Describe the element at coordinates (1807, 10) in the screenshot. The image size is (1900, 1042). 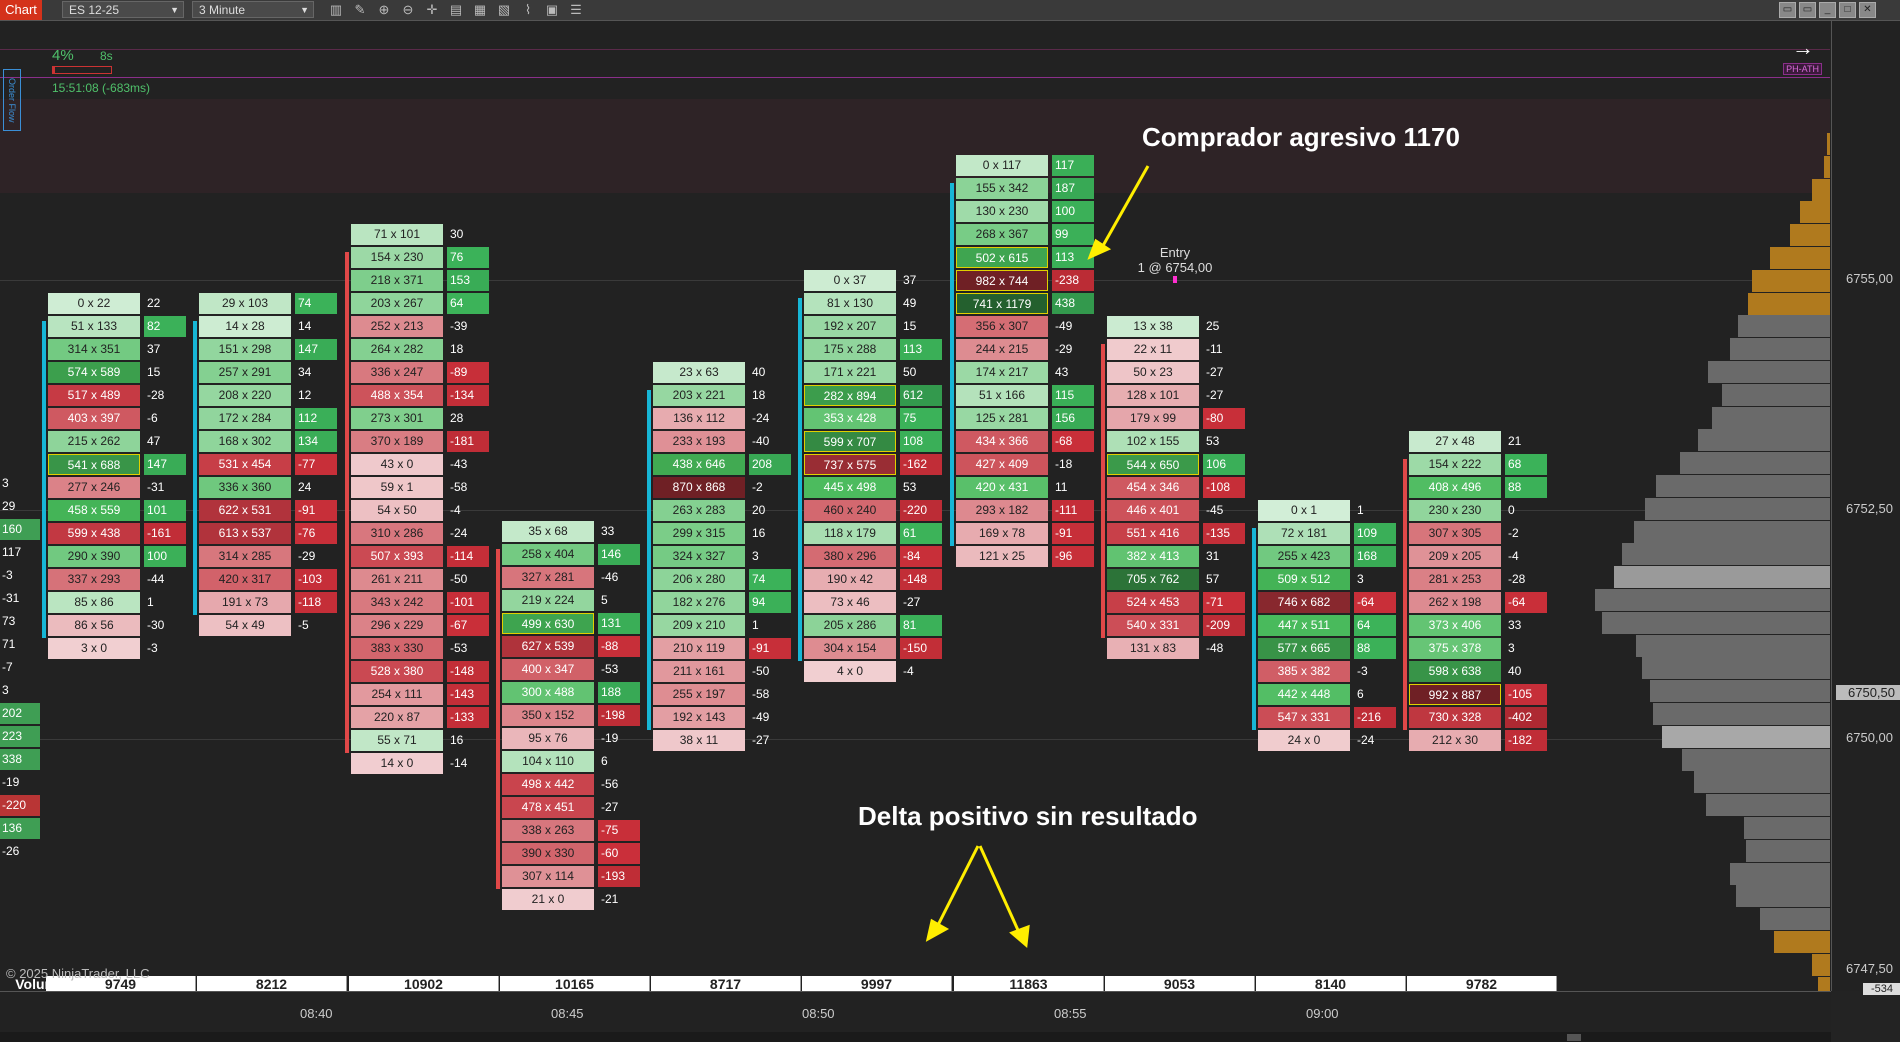
I see `restore-icon: ▭` at that location.